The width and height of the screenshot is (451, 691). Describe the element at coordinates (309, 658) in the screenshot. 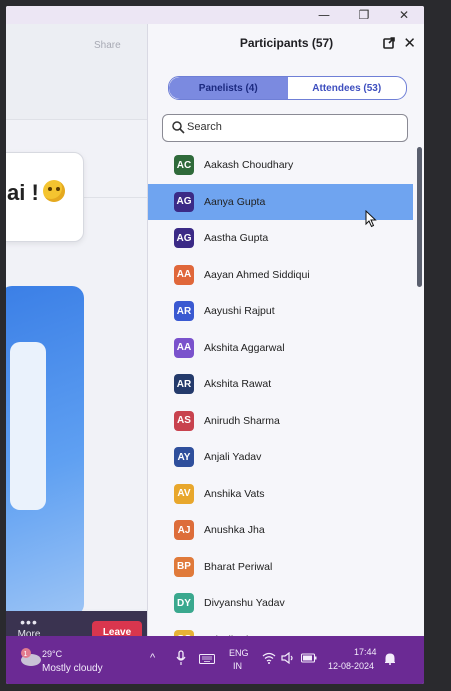

I see `battery-icon` at that location.